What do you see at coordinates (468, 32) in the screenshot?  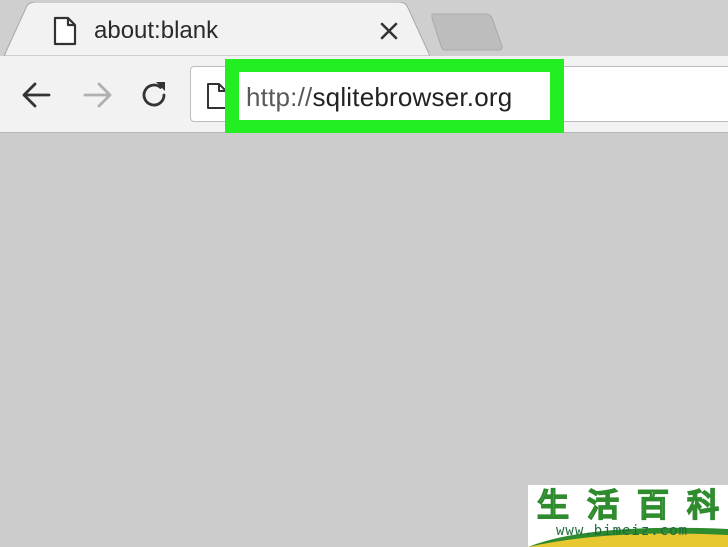 I see `new-tab-icon` at bounding box center [468, 32].